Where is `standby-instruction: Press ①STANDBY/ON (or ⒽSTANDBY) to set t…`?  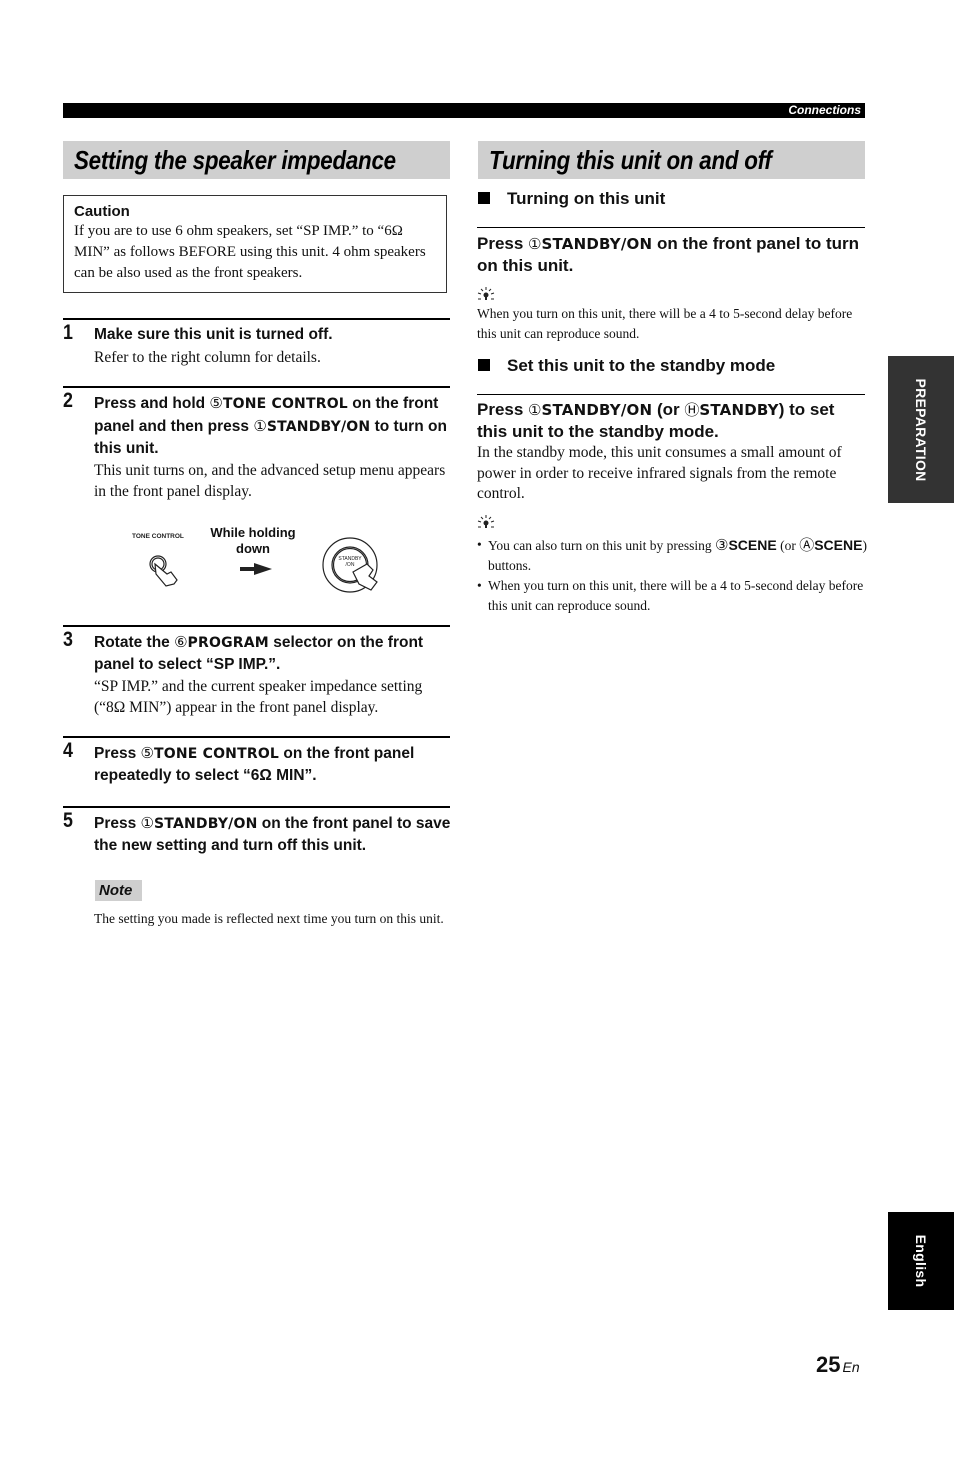 standby-instruction: Press ①STANDBY/ON (or ⒽSTANDBY) to set t… is located at coordinates (656, 420).